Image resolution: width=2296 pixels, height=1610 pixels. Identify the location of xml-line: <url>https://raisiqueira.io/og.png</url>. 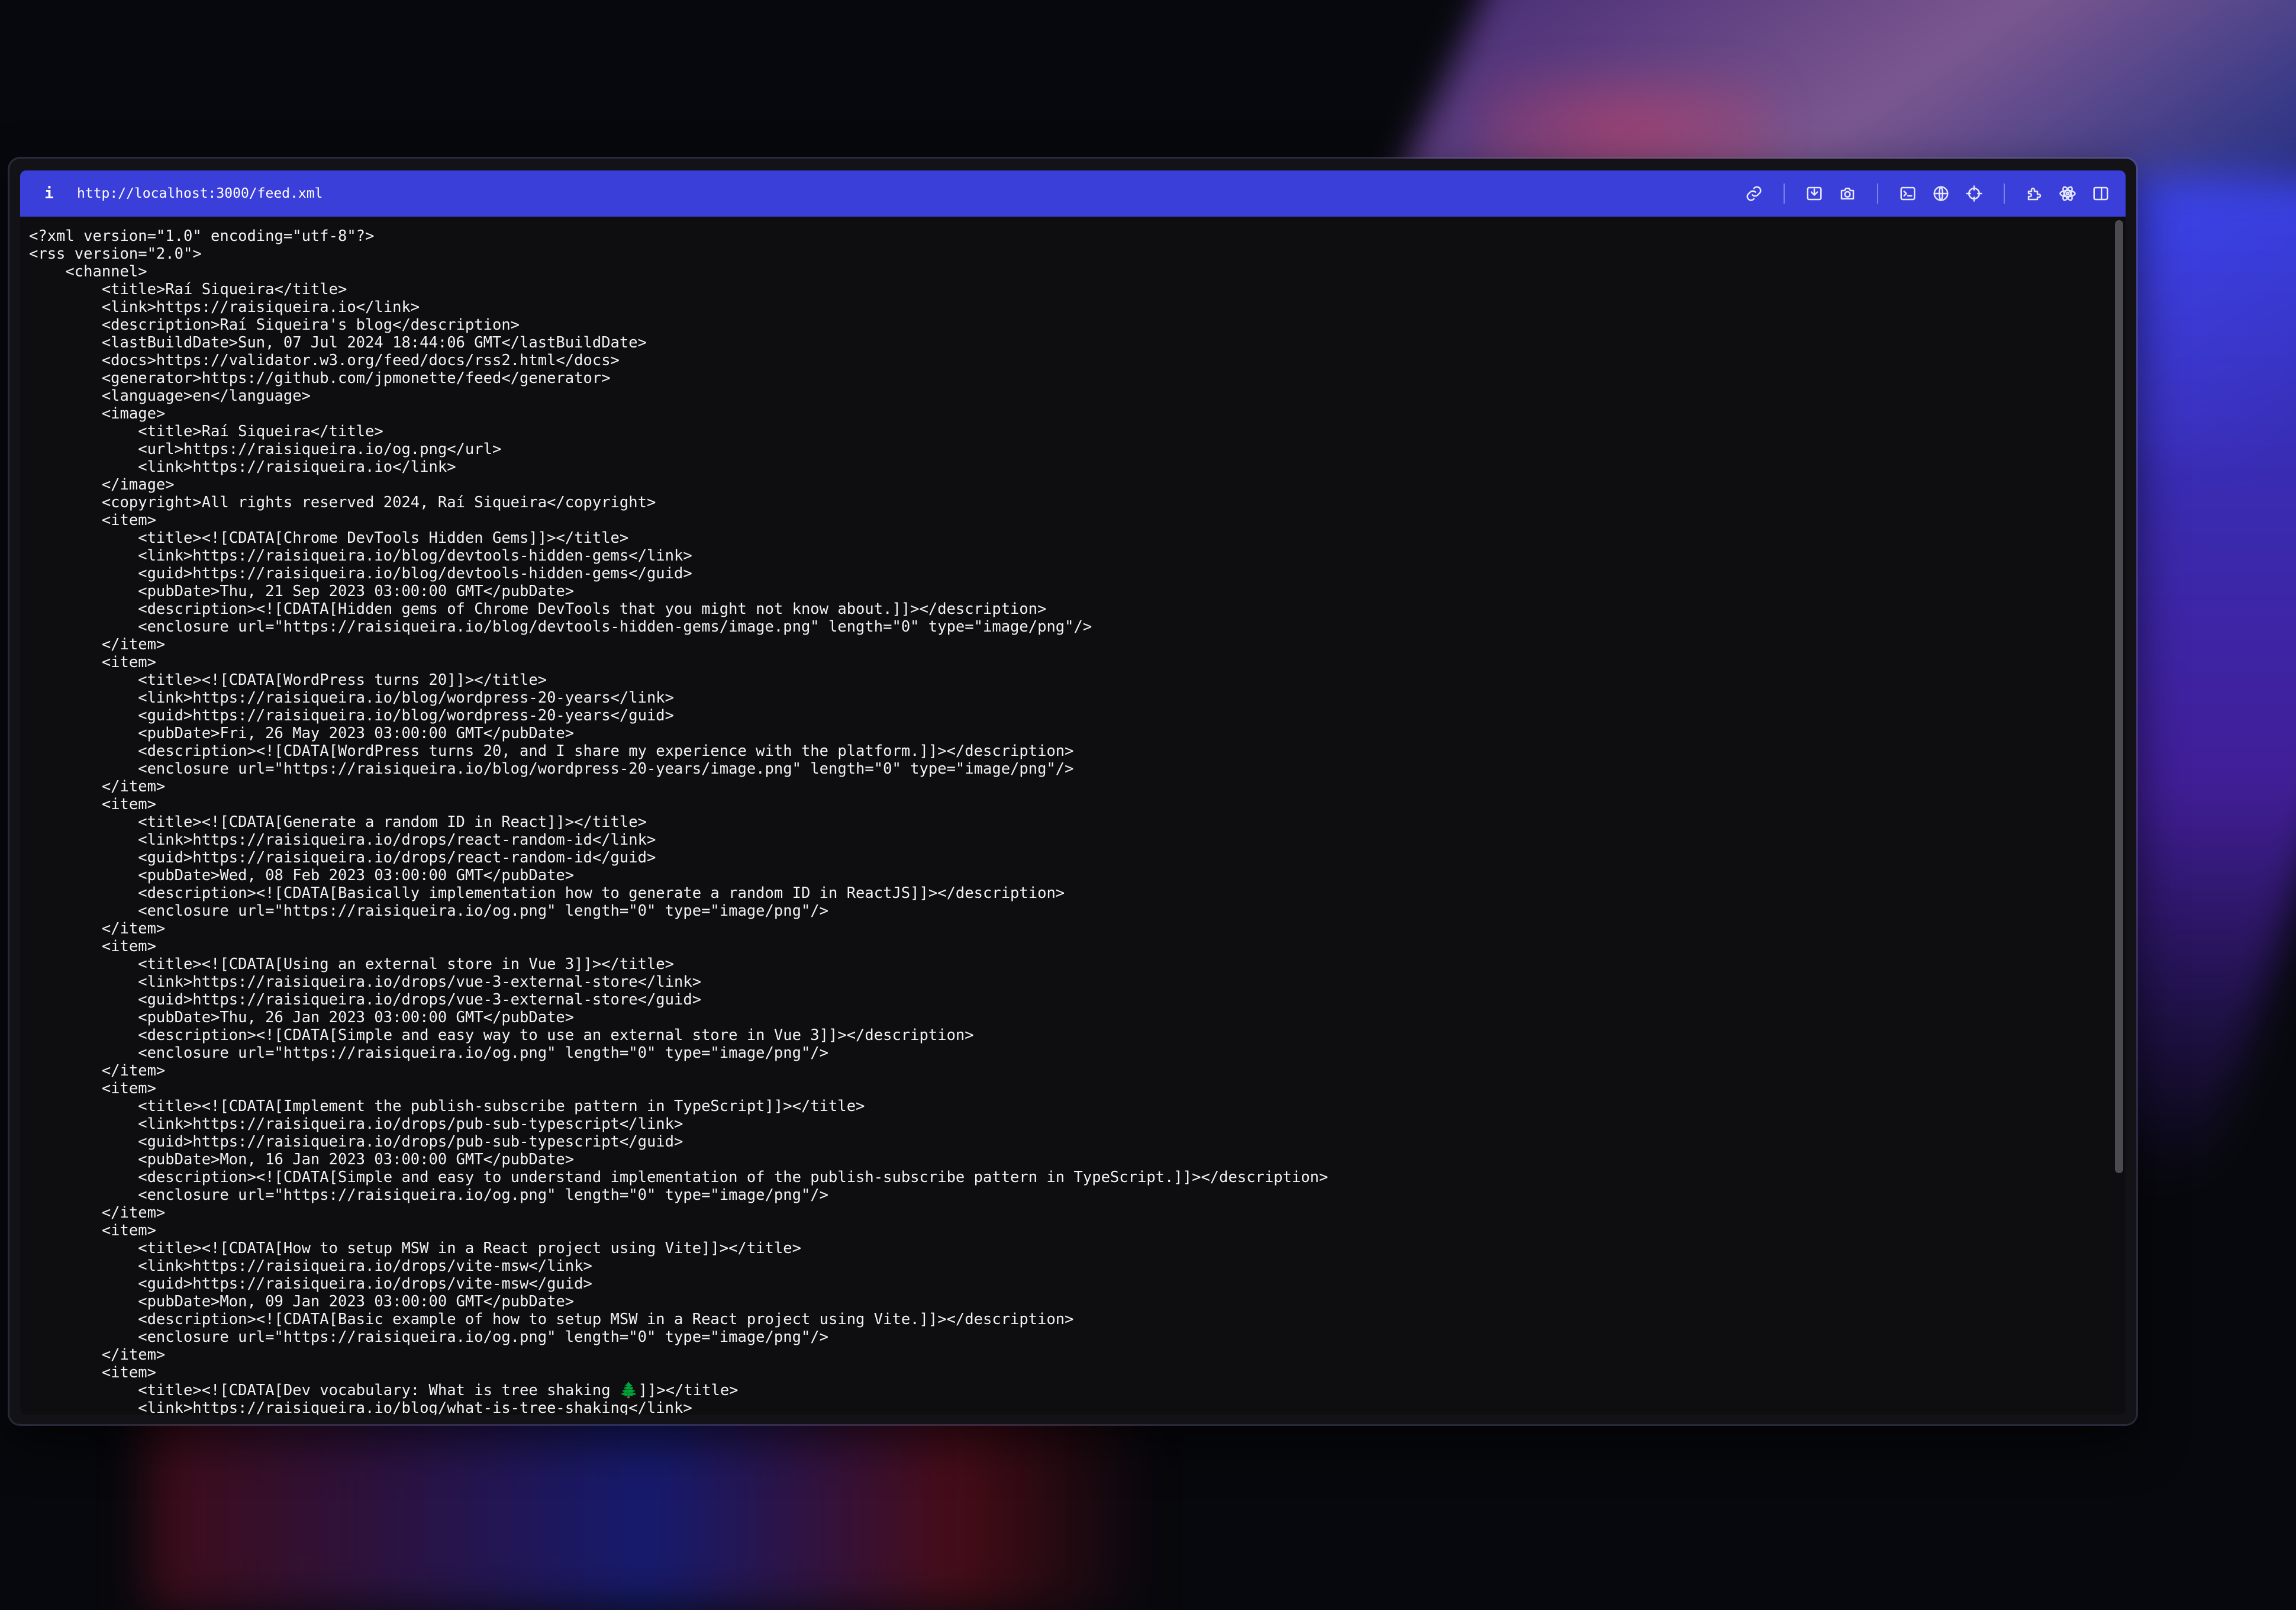
(265, 449).